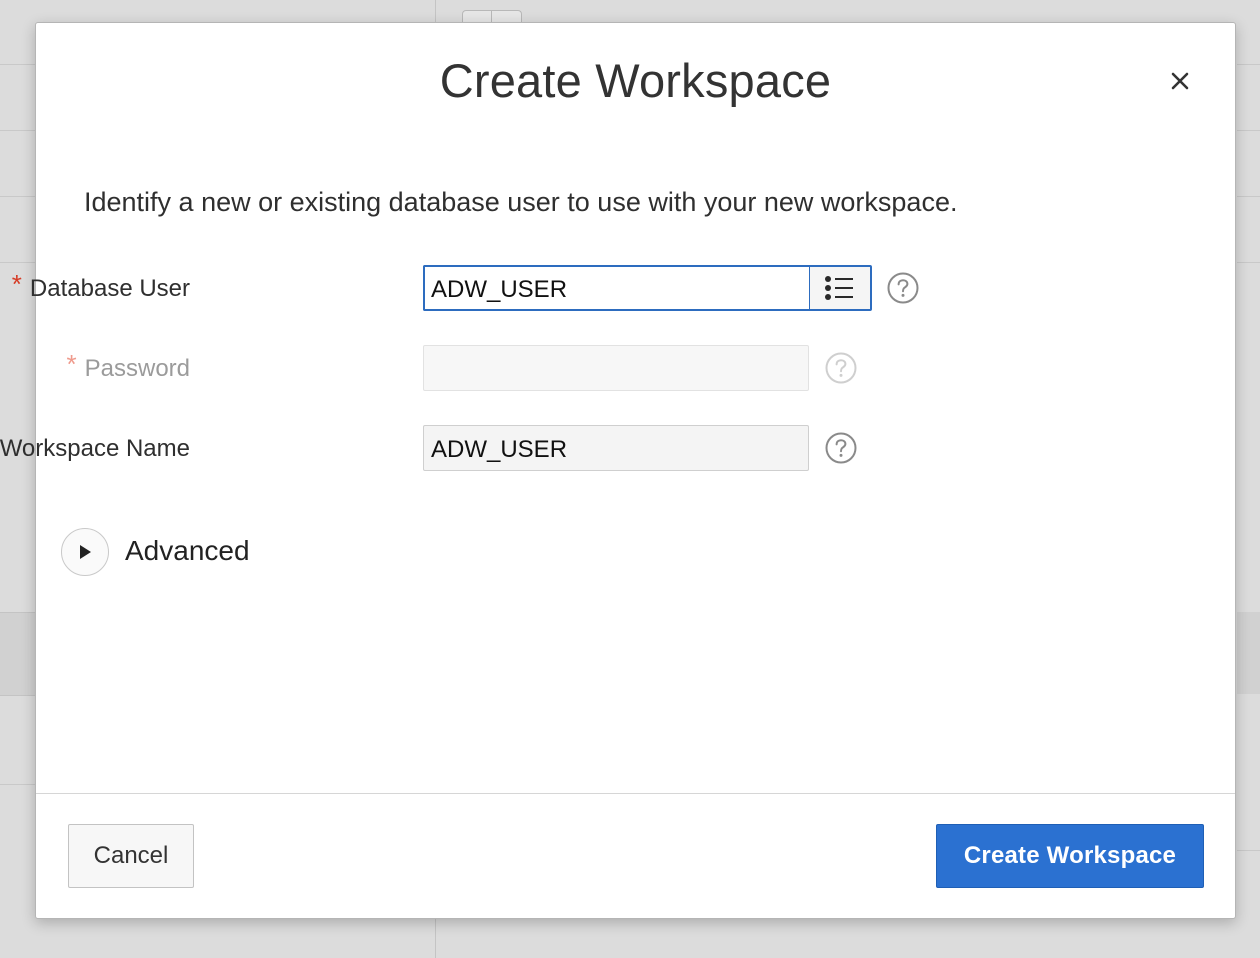 This screenshot has width=1260, height=958. Describe the element at coordinates (616, 288) in the screenshot. I see `database-user-input` at that location.